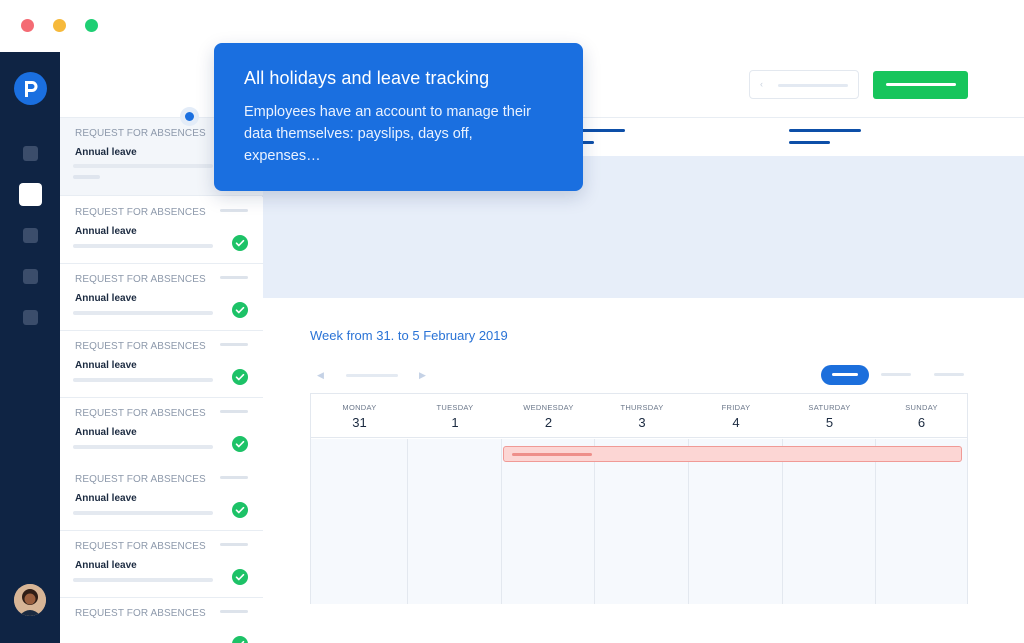 Image resolution: width=1024 pixels, height=643 pixels. Describe the element at coordinates (548, 422) in the screenshot. I see `day-number: 2` at that location.